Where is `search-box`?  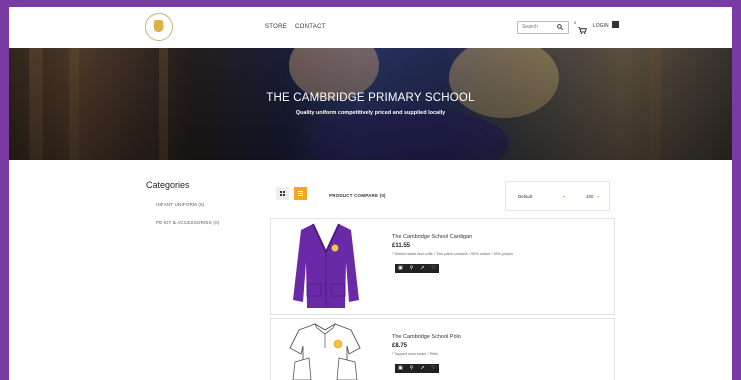 search-box is located at coordinates (543, 27).